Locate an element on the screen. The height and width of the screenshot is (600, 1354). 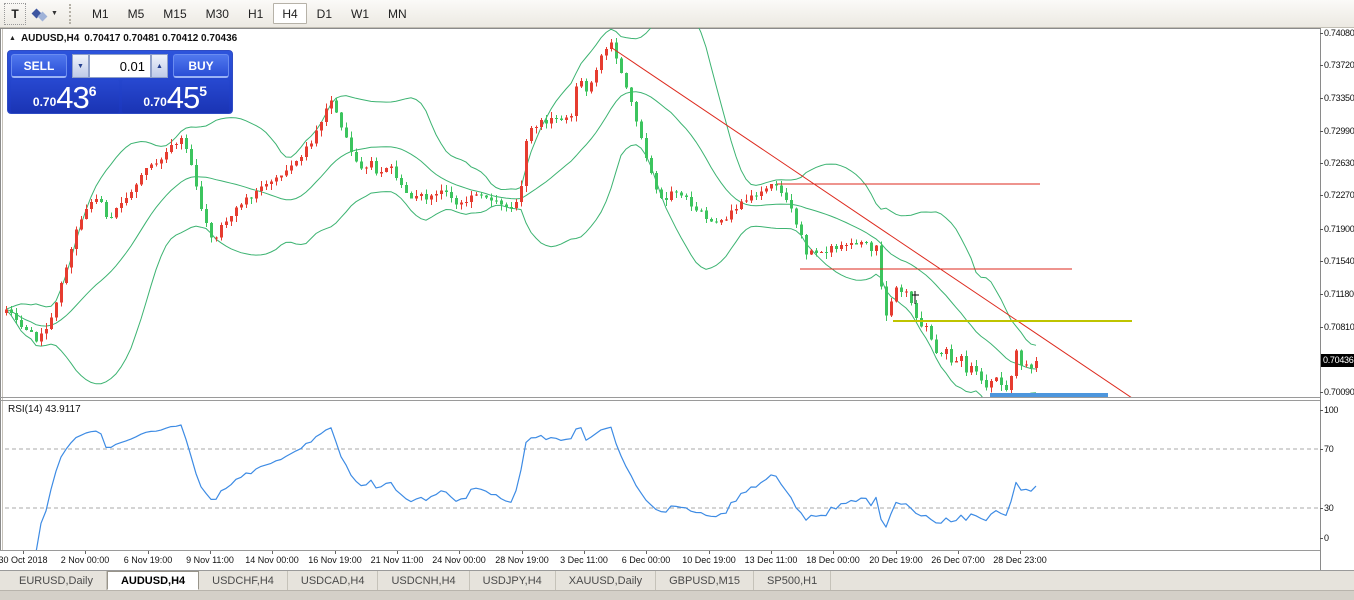
rsi-axis-tick: 70 is located at coordinates (1326, 448).